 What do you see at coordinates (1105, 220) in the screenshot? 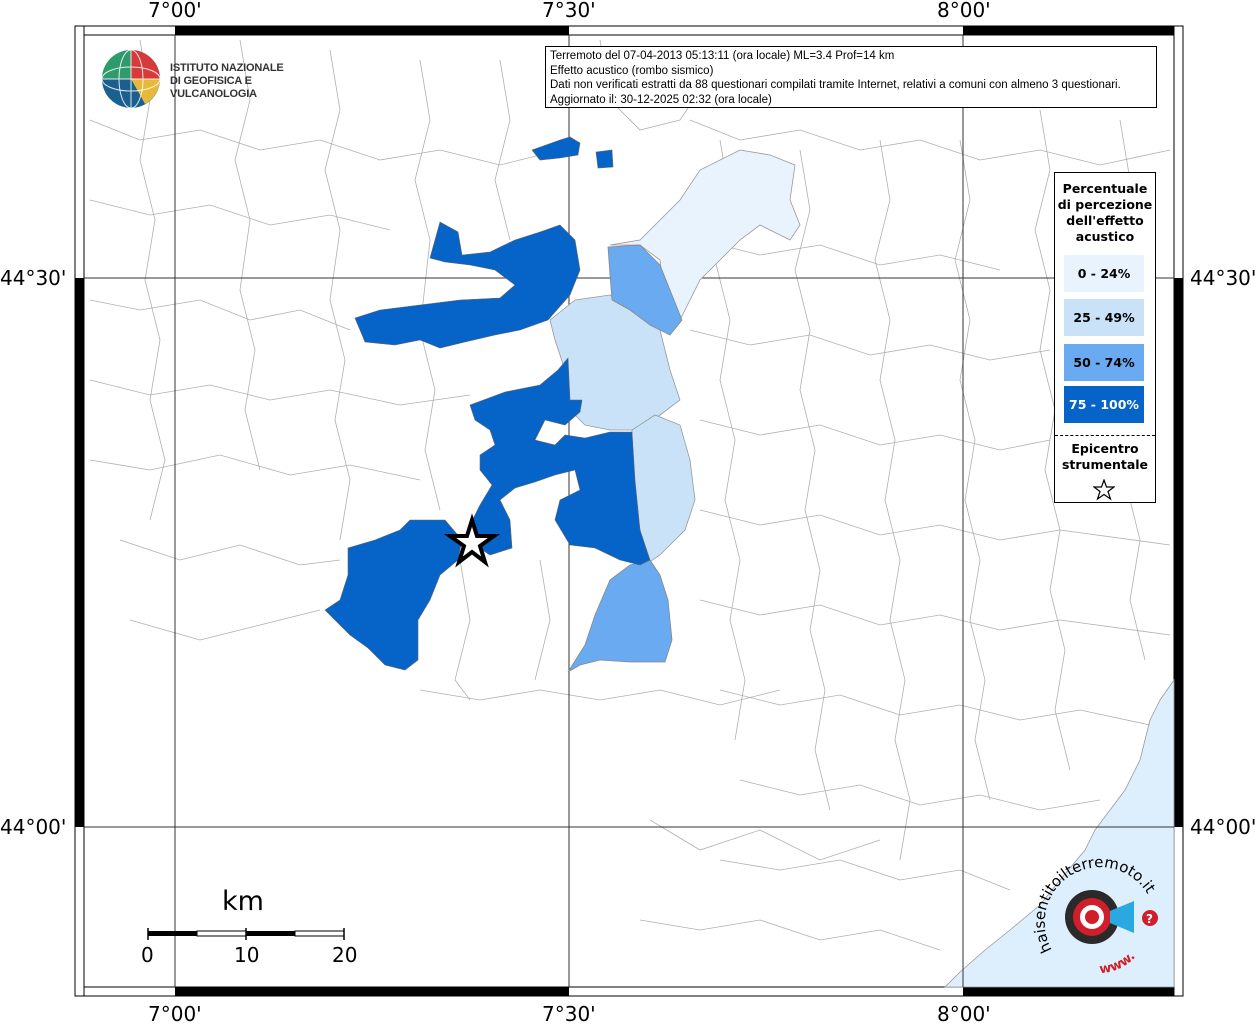
I see `legend-title-line: dell'effetto` at bounding box center [1105, 220].